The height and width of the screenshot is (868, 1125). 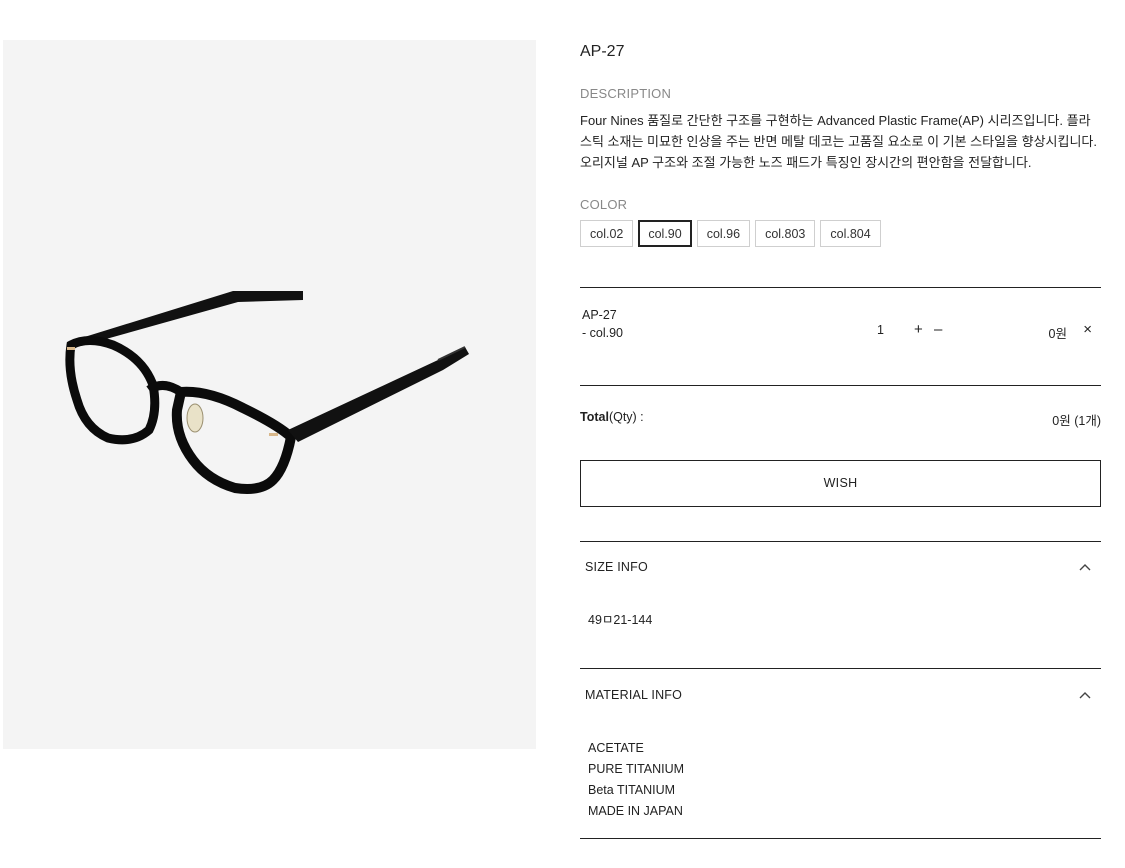 What do you see at coordinates (880, 330) in the screenshot?
I see `quantity-value: 1` at bounding box center [880, 330].